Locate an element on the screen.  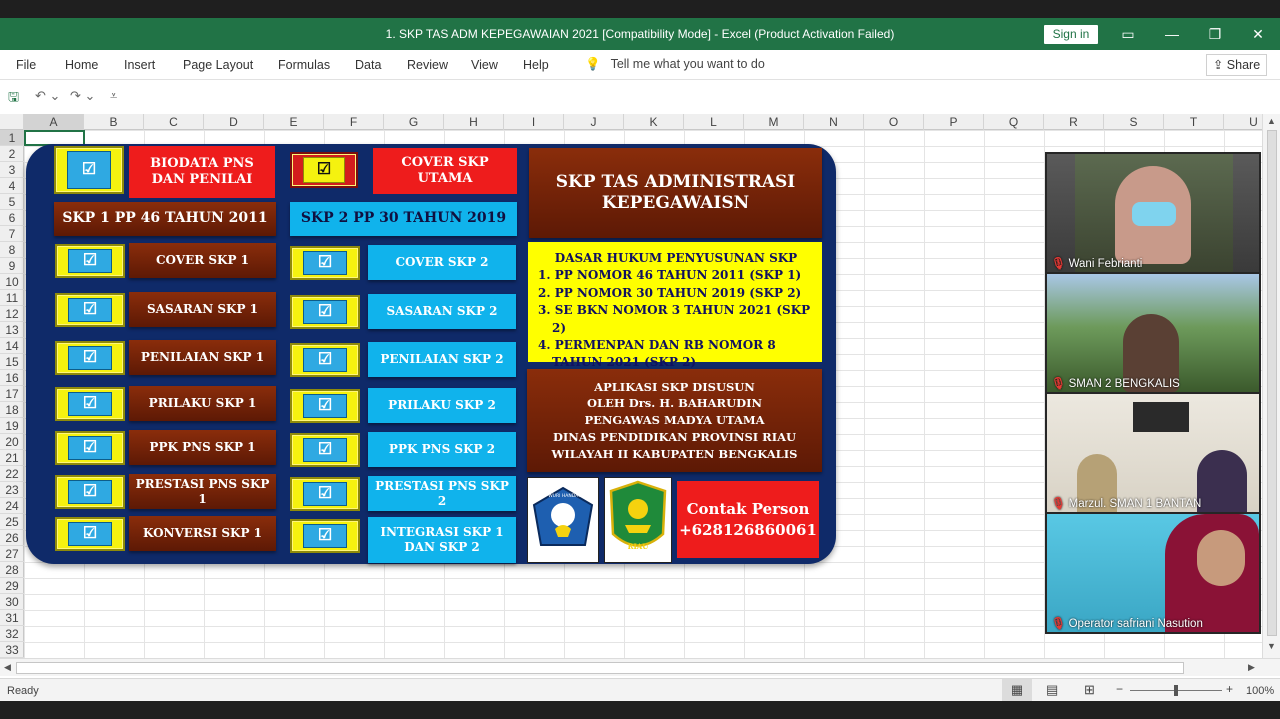
row-header-26: 26 is located at coordinates (12, 538).